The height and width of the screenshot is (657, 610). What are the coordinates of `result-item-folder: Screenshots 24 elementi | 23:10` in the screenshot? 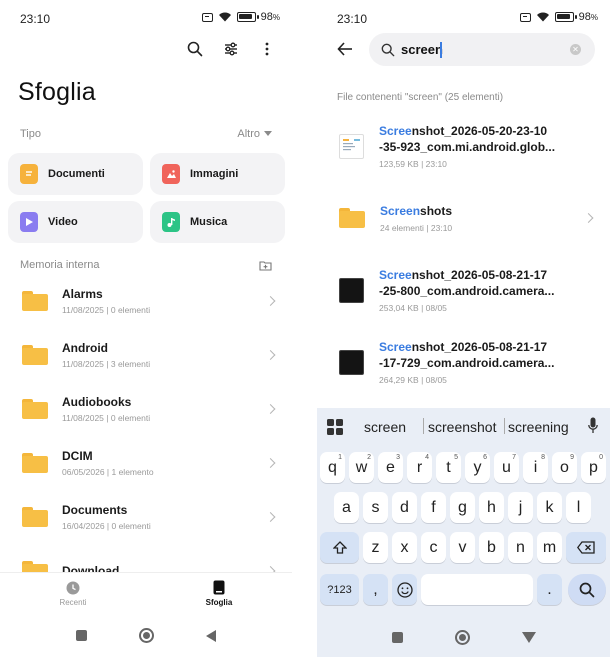 It's located at (463, 218).